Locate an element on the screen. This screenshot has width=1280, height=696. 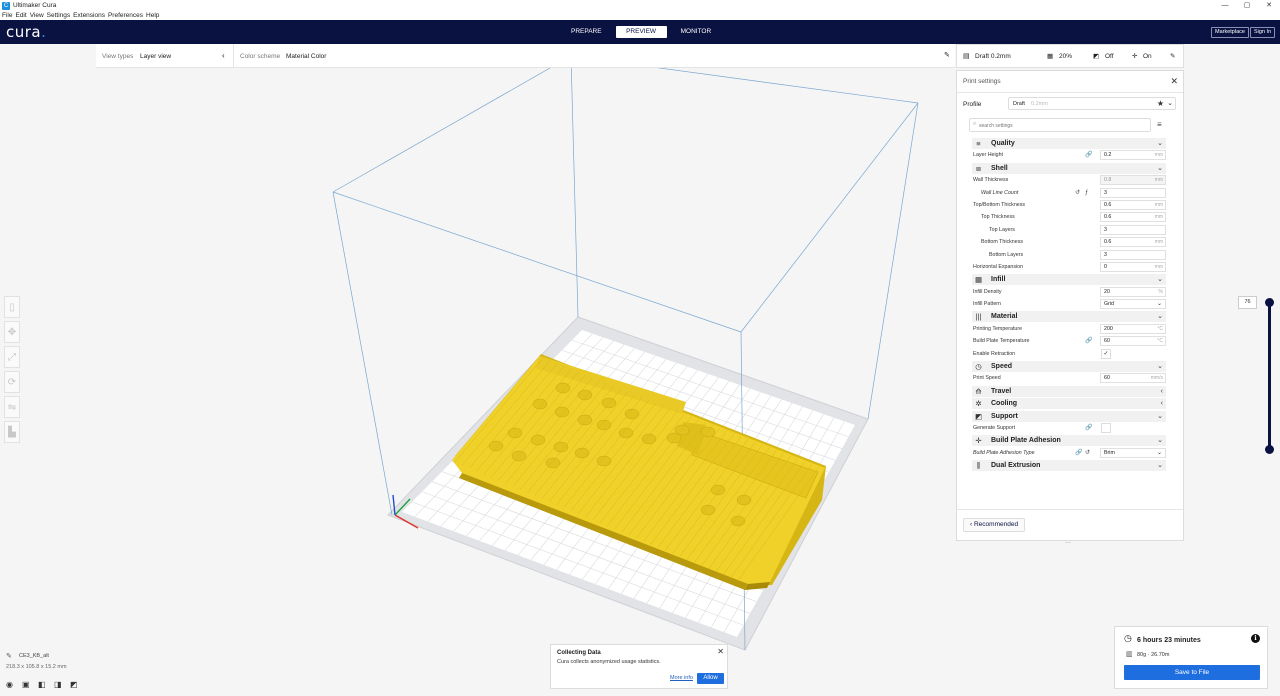
setting-input: 60 °C is located at coordinates (1133, 341).